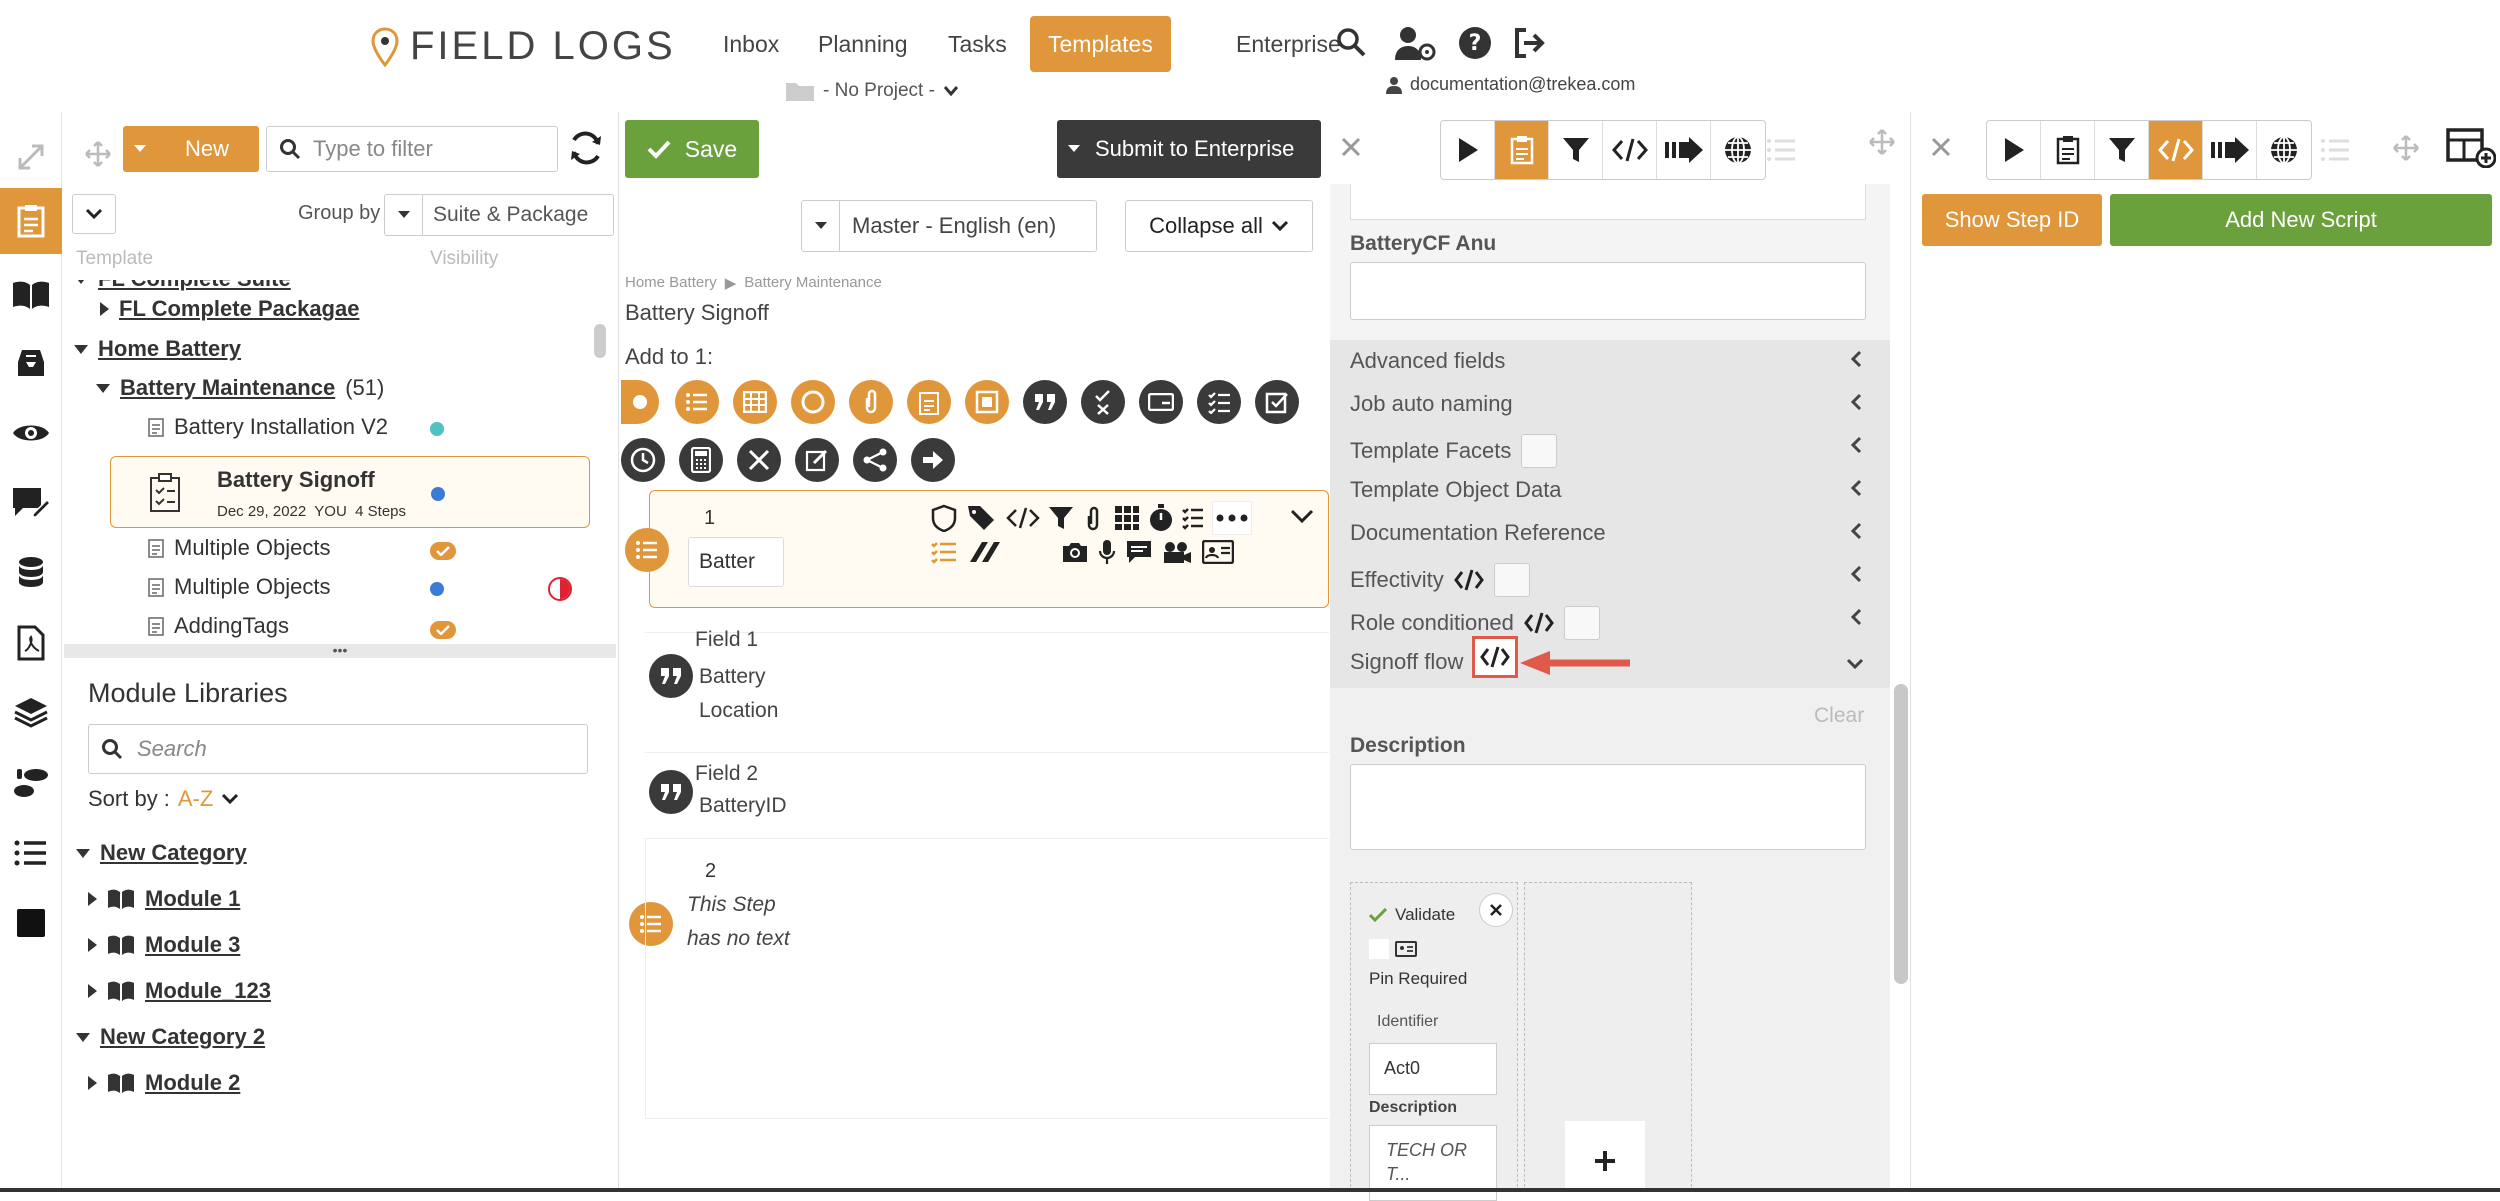 This screenshot has height=1201, width=2500. Describe the element at coordinates (813, 283) in the screenshot. I see `breadcrumb-item: Battery Maintenance` at that location.